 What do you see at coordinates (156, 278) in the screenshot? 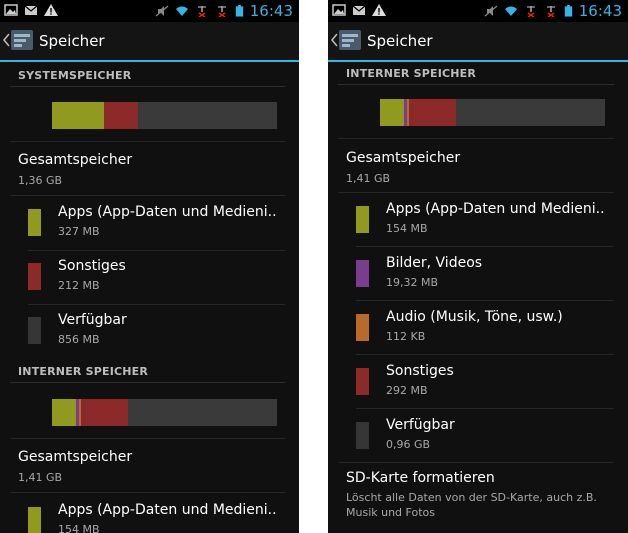
I see `storage-item-other: Sonstiges 212 MB` at bounding box center [156, 278].